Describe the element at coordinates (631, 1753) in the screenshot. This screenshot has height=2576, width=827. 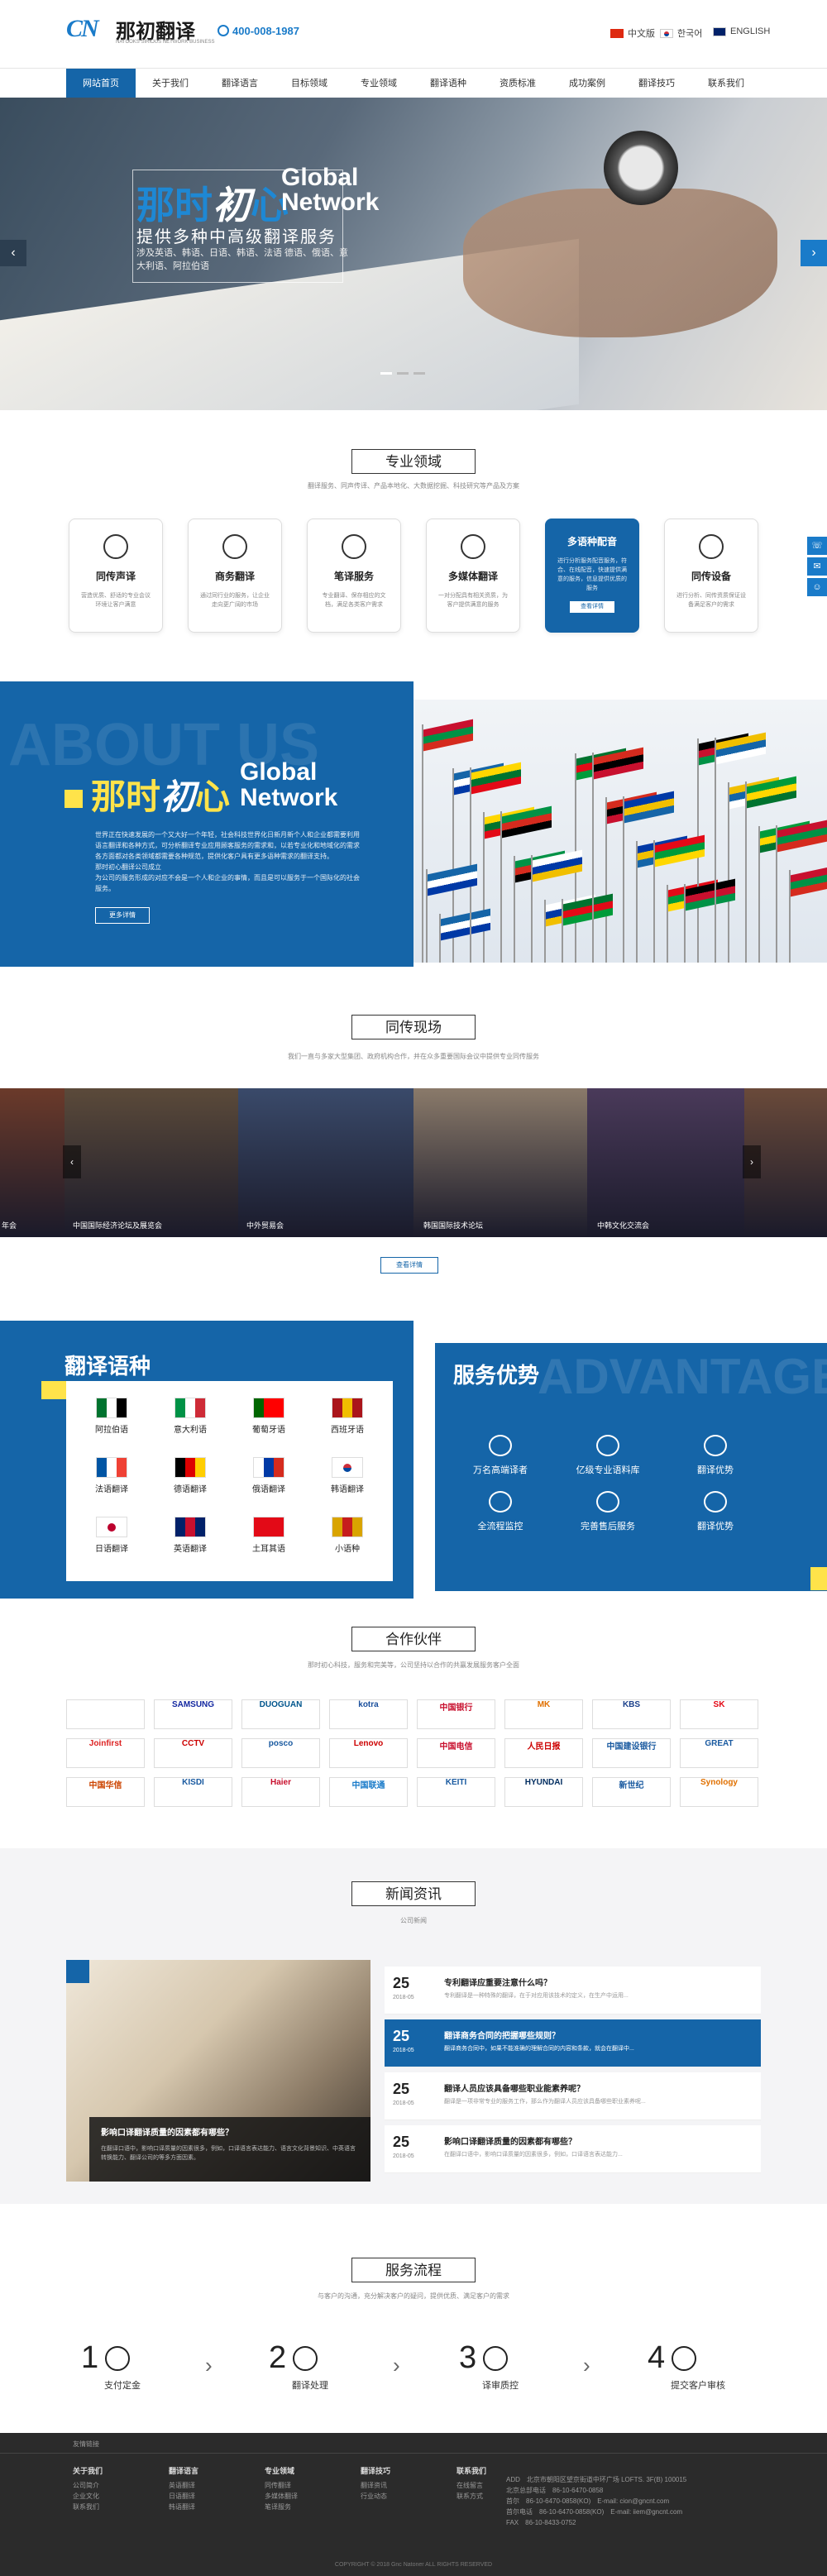
I see `partner-logo: 中国建设银行` at that location.